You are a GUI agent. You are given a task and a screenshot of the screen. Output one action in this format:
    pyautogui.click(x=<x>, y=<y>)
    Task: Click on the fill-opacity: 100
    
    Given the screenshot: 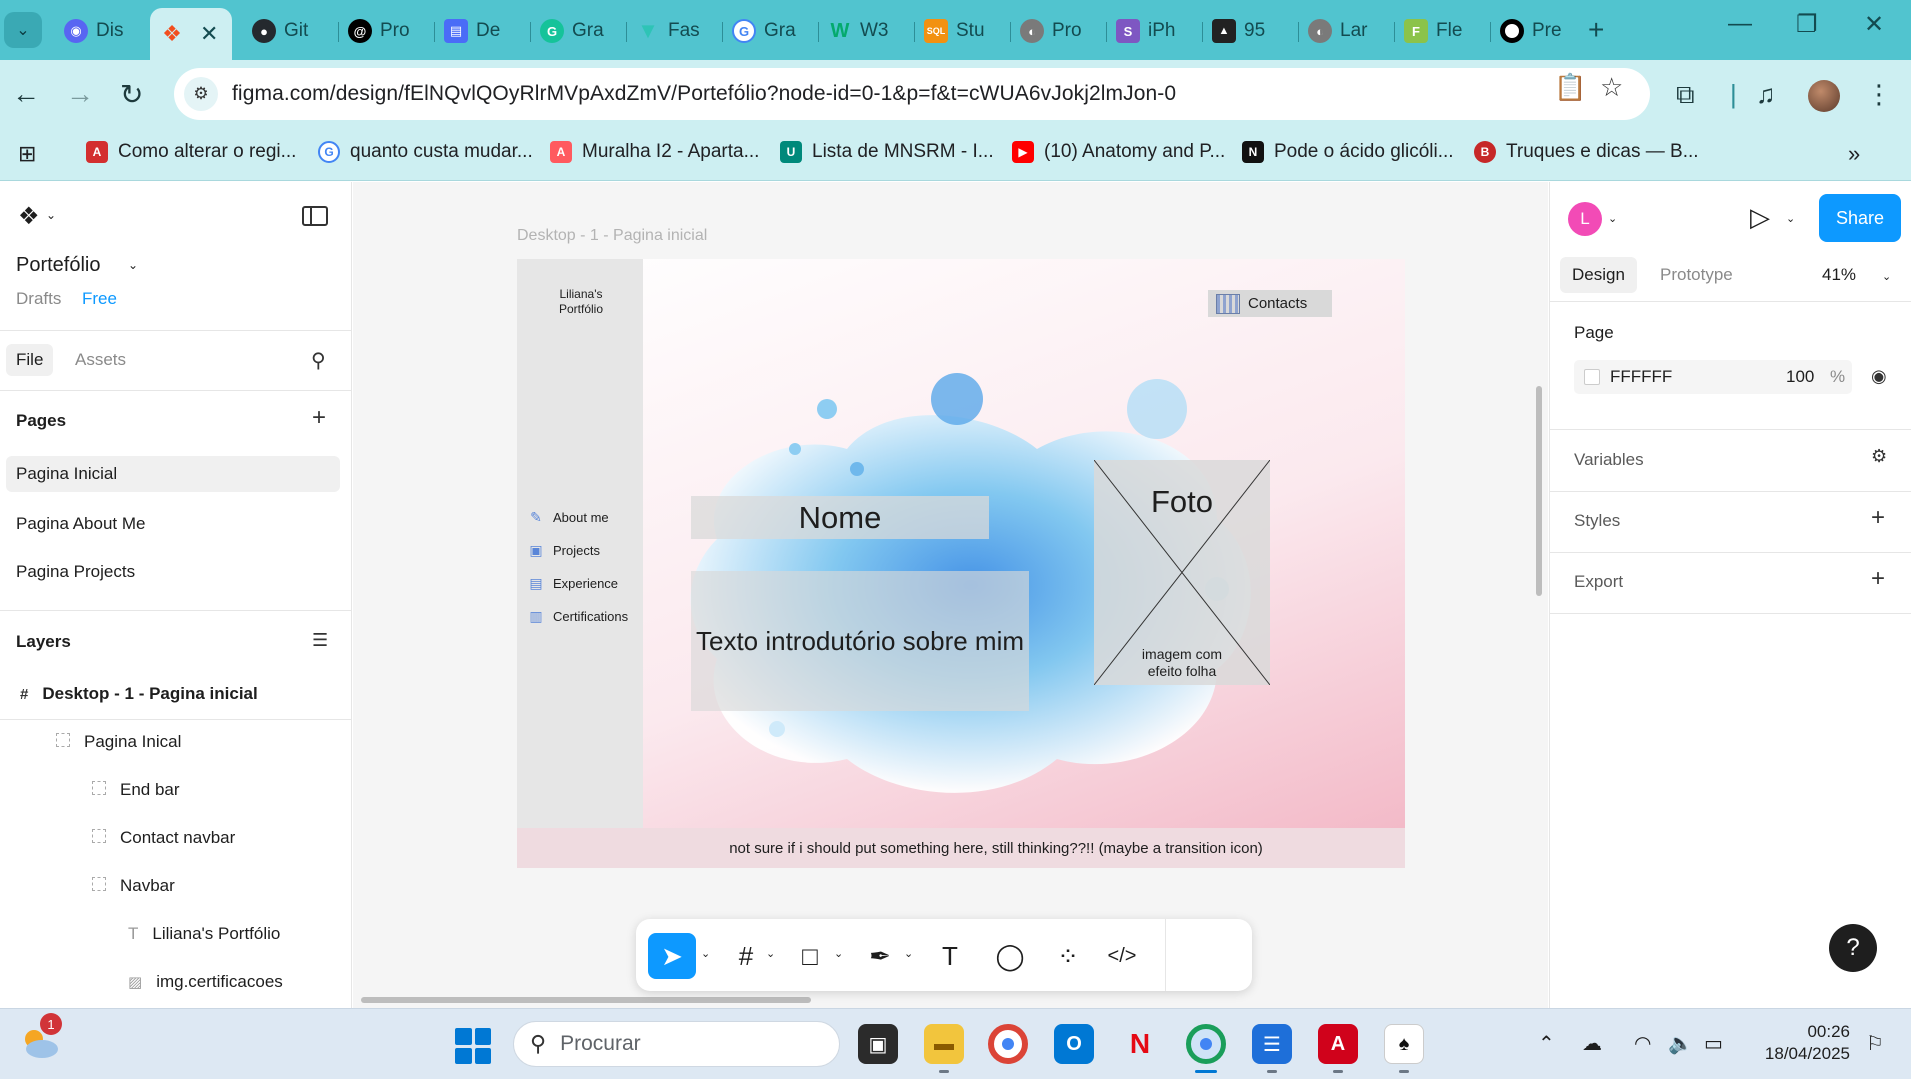 What is the action you would take?
    pyautogui.click(x=1800, y=377)
    